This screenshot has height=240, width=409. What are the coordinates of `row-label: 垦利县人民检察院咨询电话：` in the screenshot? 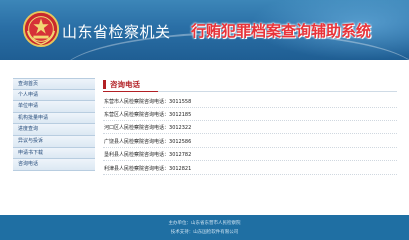 It's located at (137, 155).